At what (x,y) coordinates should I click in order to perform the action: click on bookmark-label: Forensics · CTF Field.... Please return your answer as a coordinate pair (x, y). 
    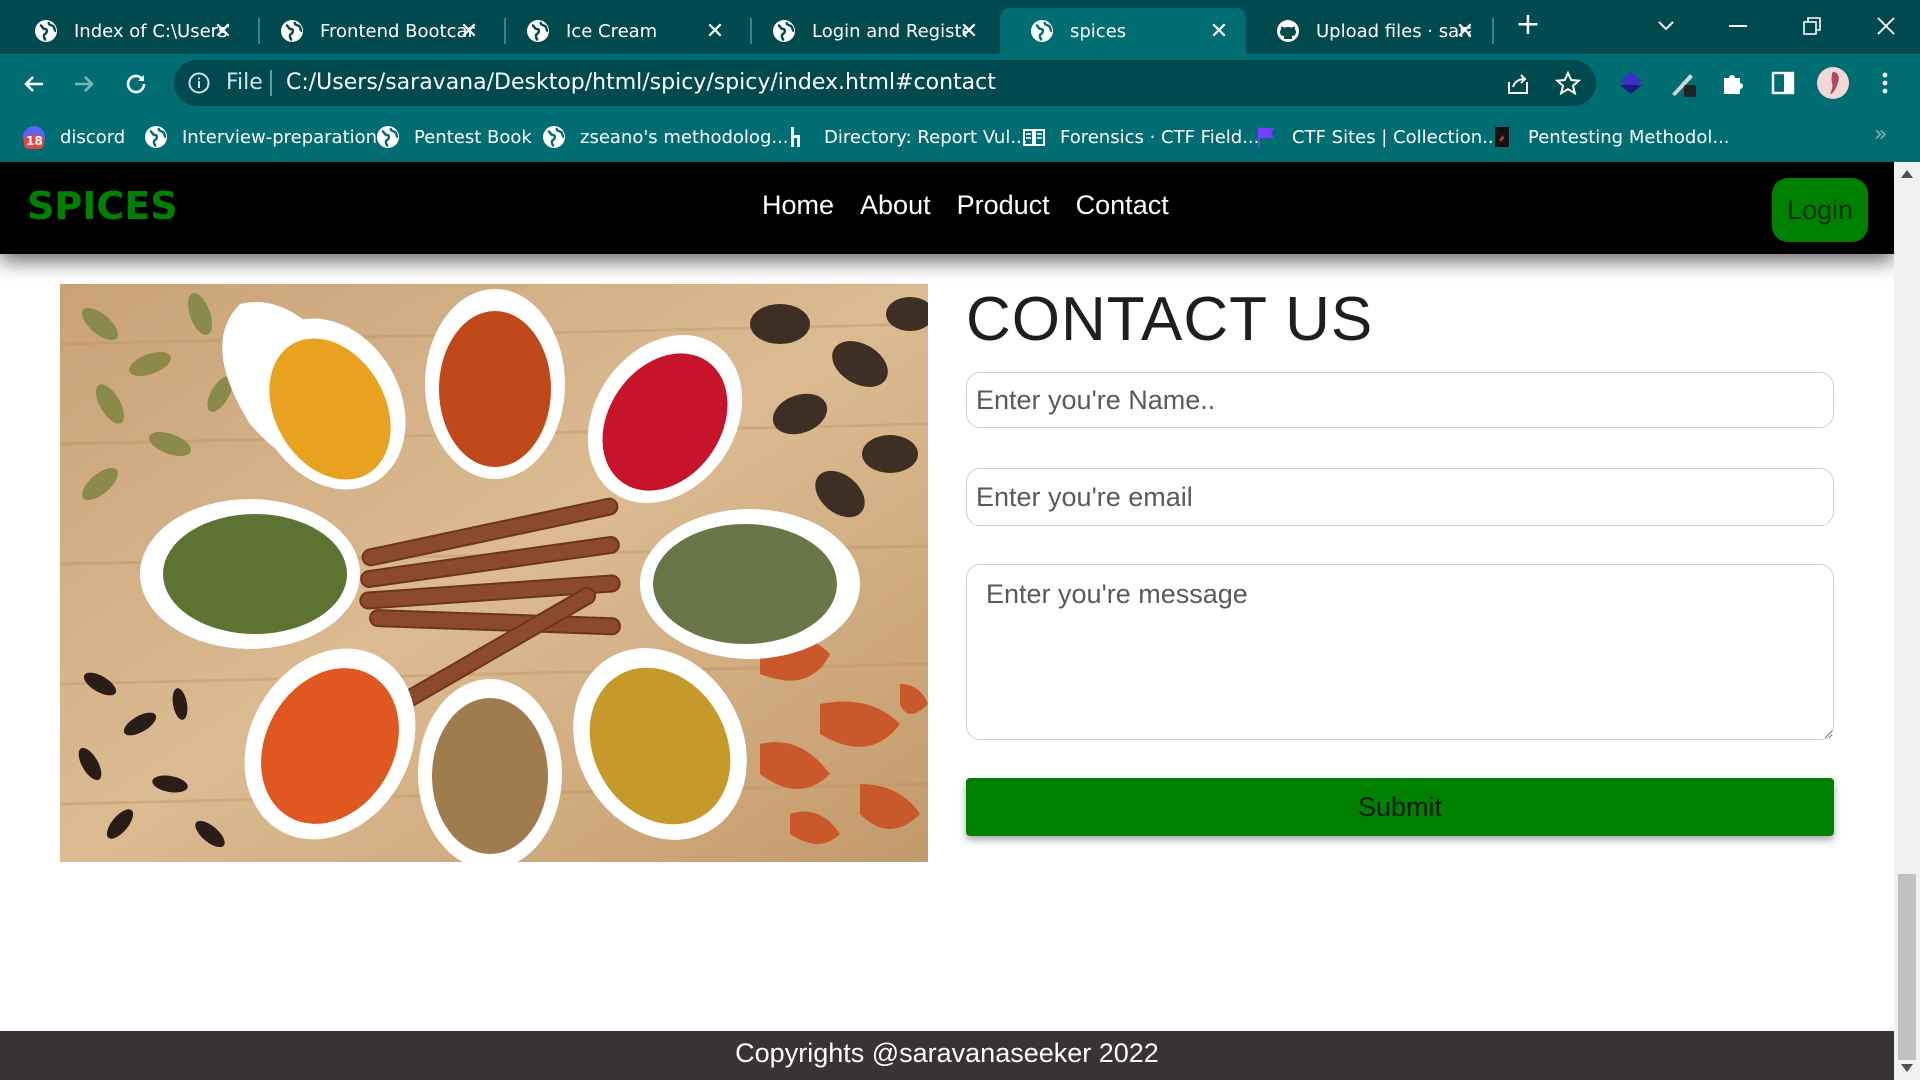
    Looking at the image, I should click on (1160, 137).